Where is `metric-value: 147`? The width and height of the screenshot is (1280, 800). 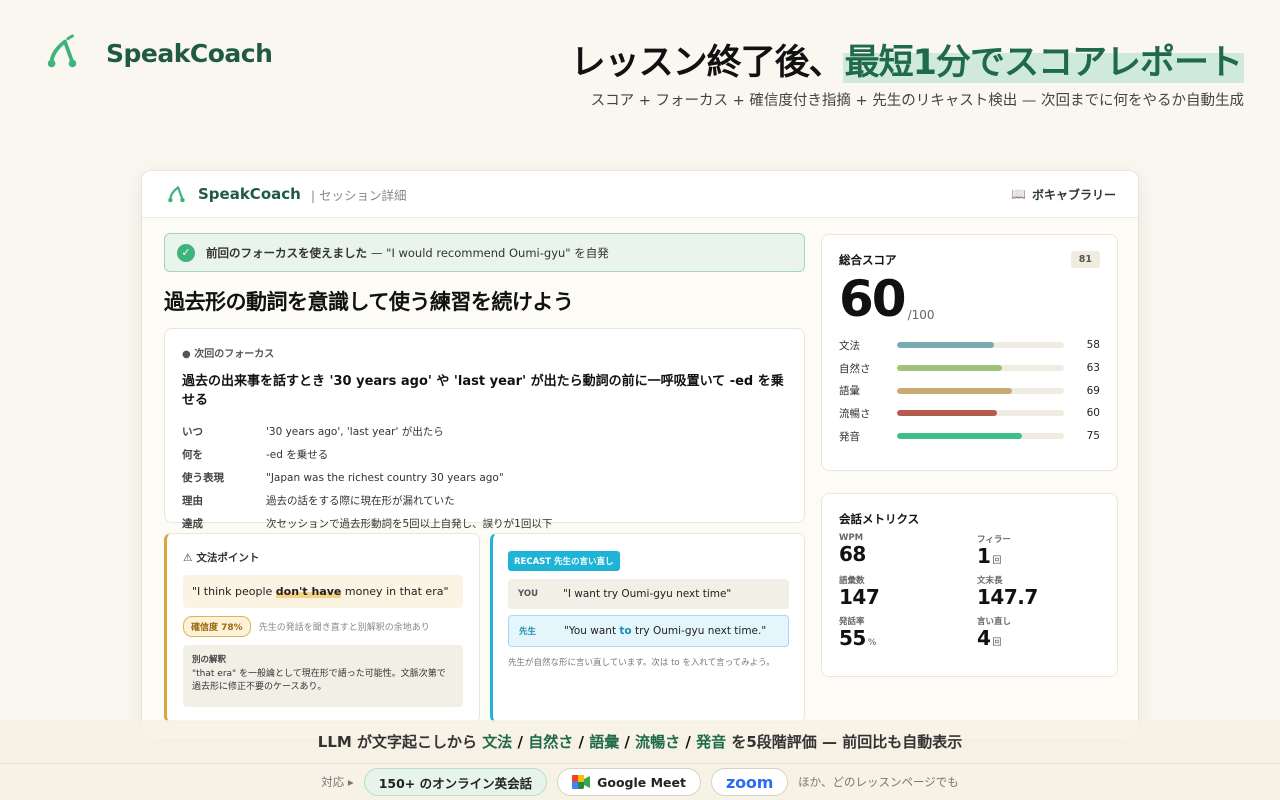
metric-value: 147 is located at coordinates (859, 597).